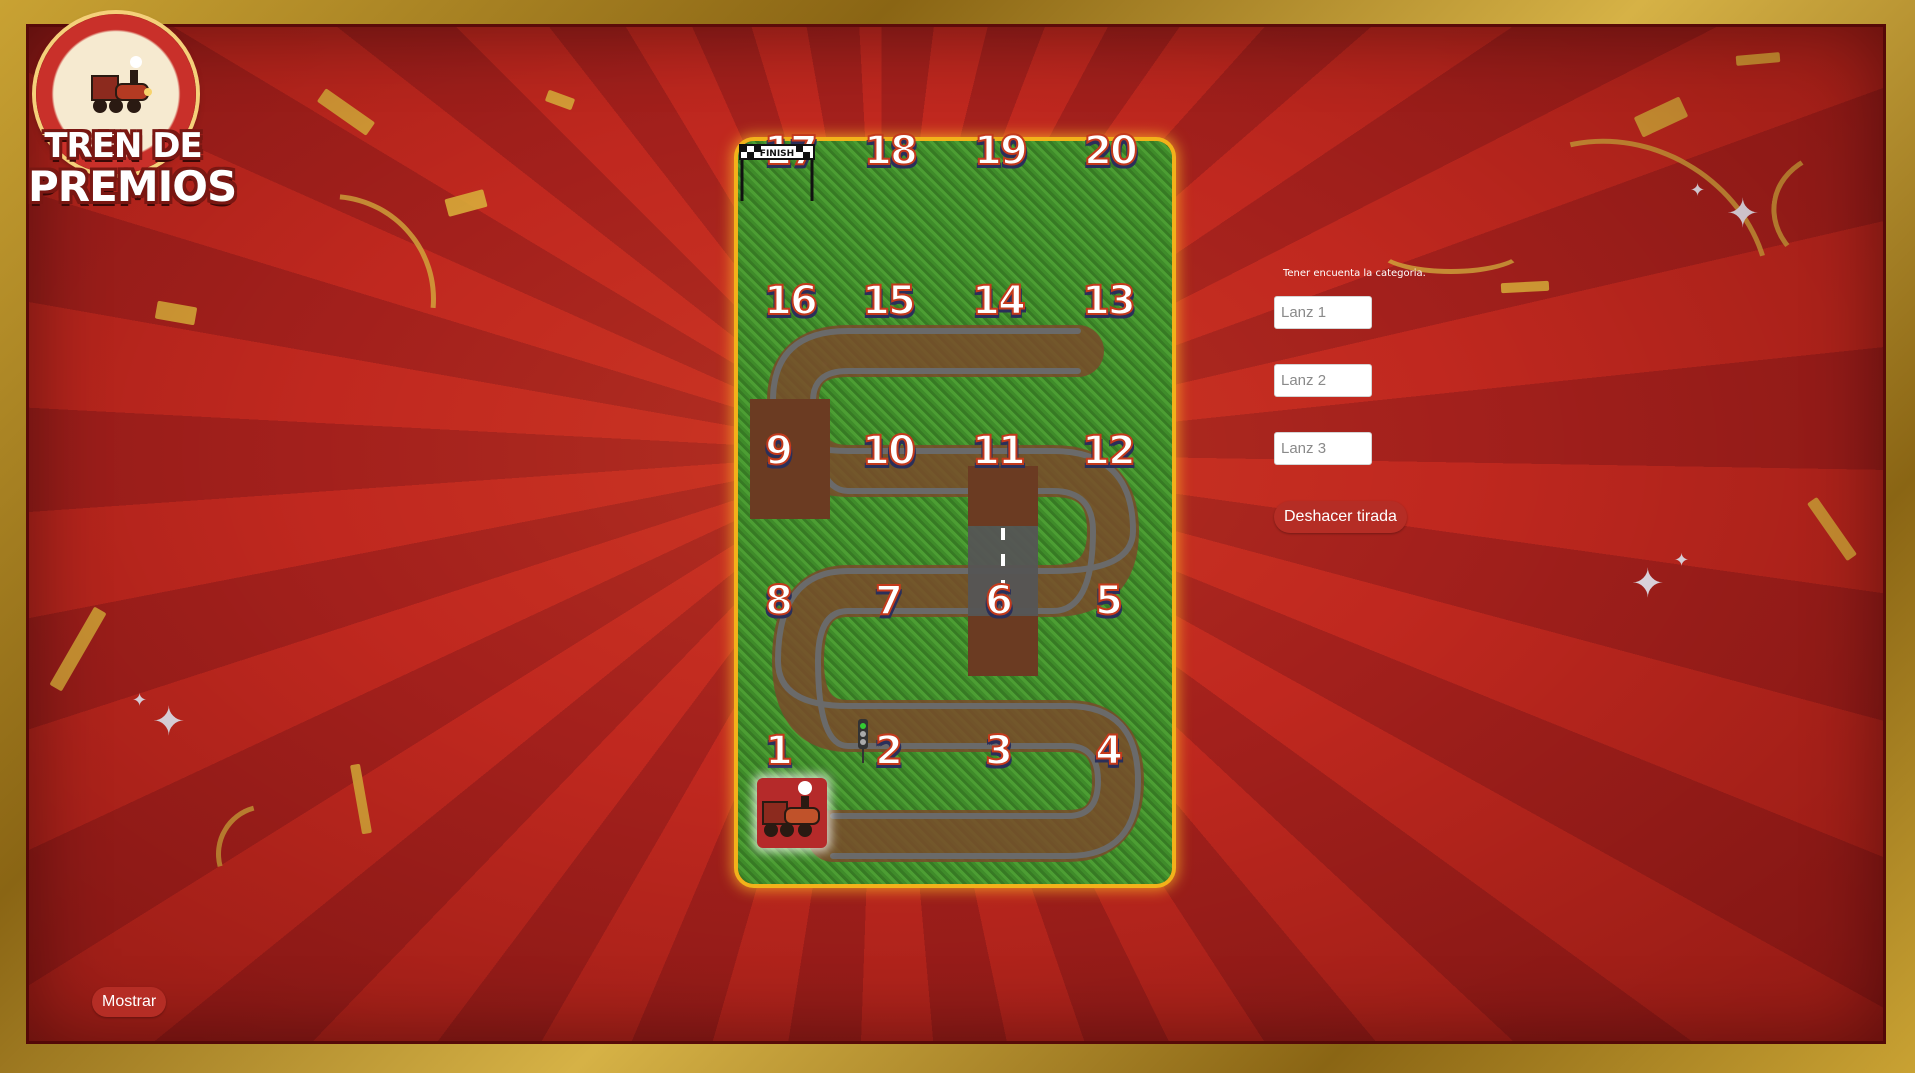 Image resolution: width=1915 pixels, height=1073 pixels. What do you see at coordinates (779, 451) in the screenshot?
I see `board-cell-9: 9` at bounding box center [779, 451].